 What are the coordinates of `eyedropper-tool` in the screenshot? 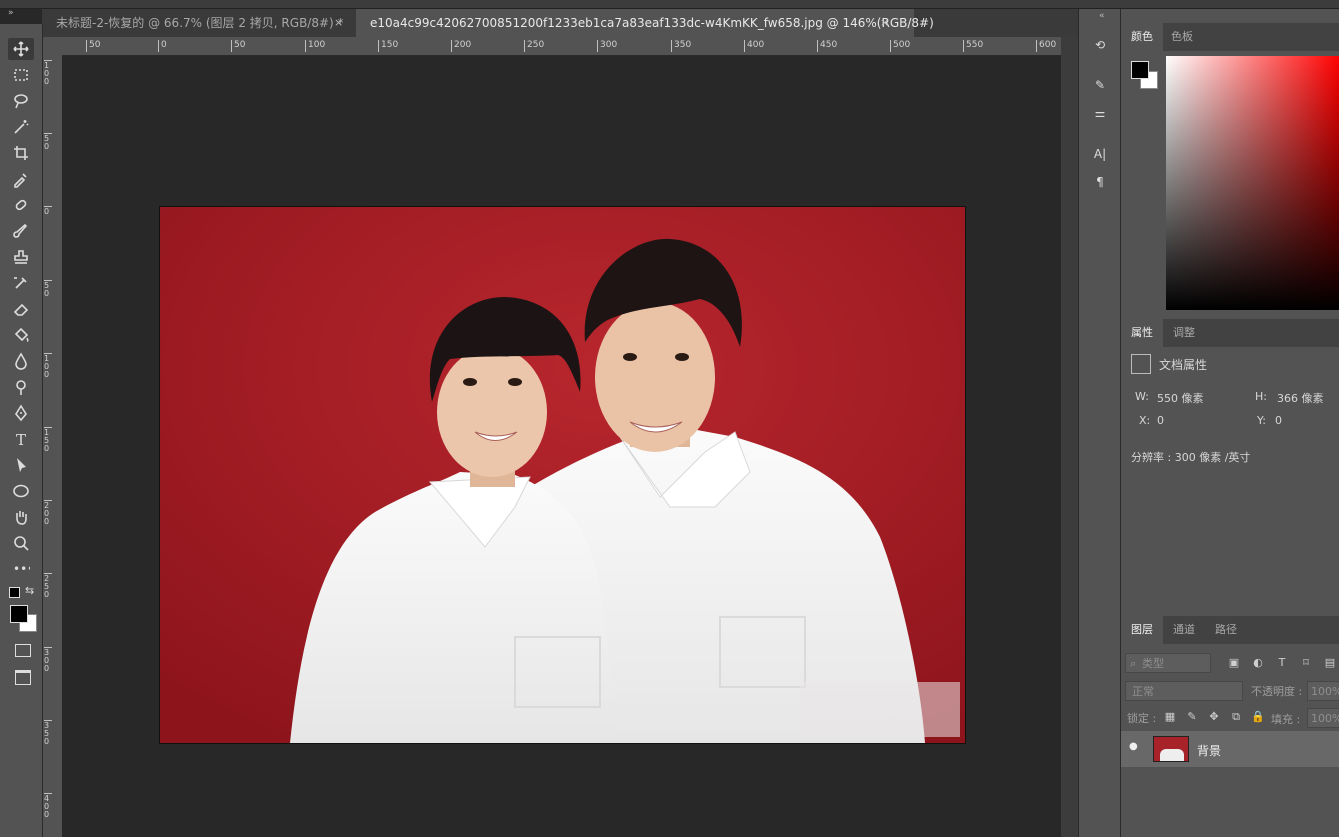 It's located at (21, 179).